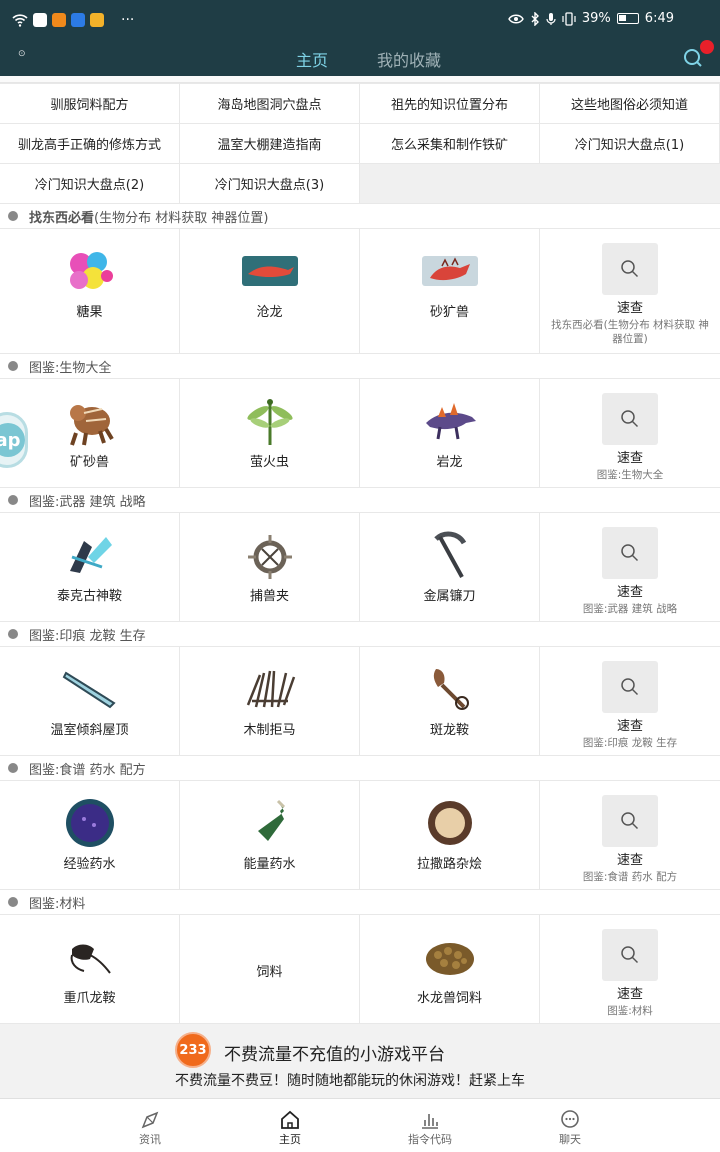 This screenshot has height=1152, width=720. I want to click on item-label: 拉撒路杂烩, so click(449, 864).